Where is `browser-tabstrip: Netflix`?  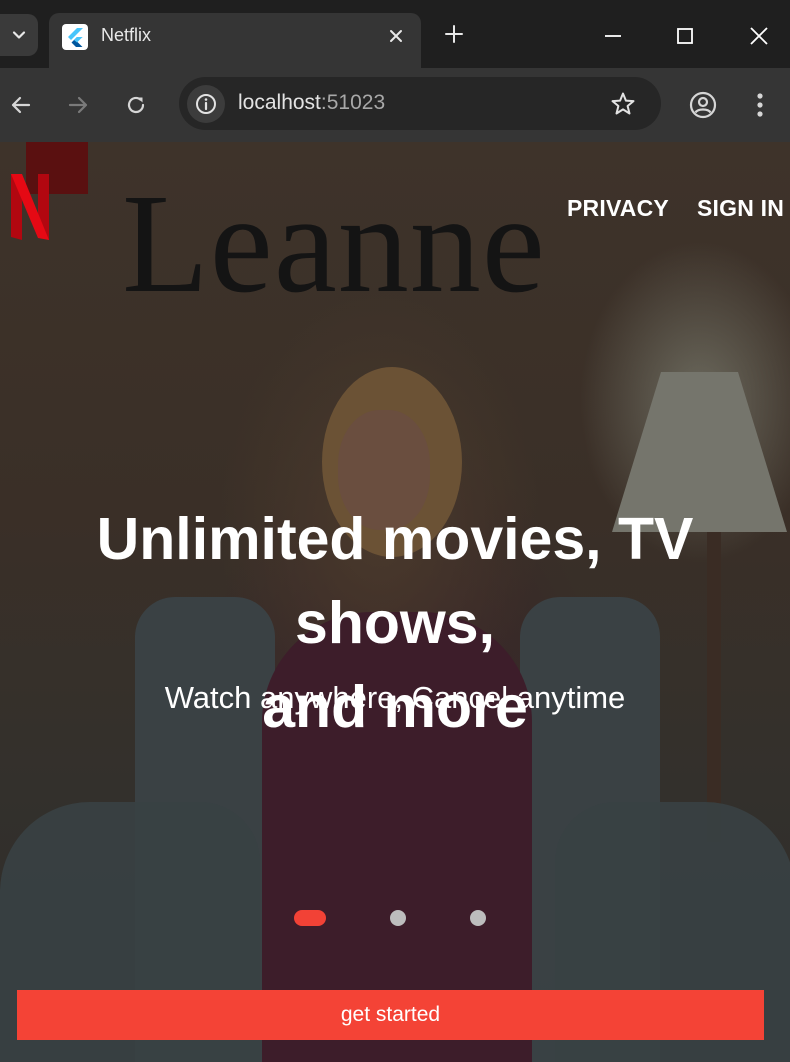
browser-tabstrip: Netflix is located at coordinates (395, 34).